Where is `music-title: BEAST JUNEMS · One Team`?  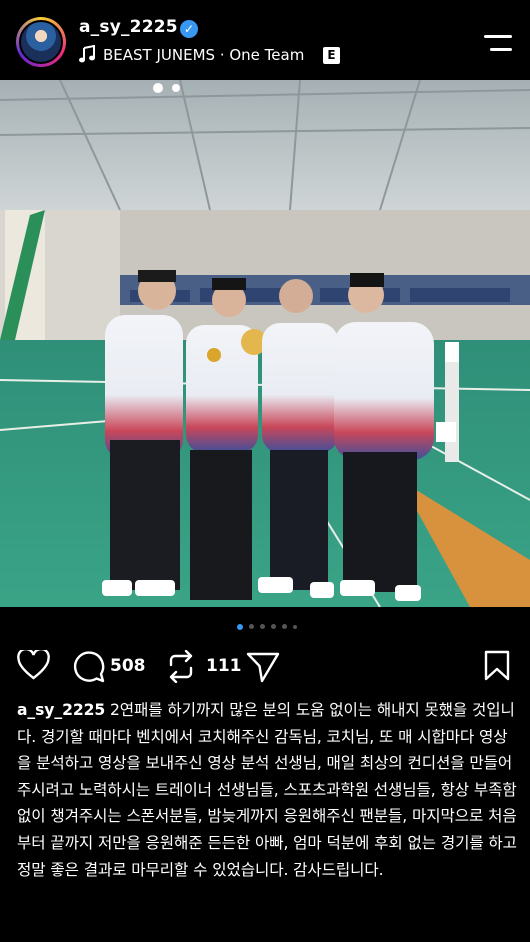 music-title: BEAST JUNEMS · One Team is located at coordinates (203, 55).